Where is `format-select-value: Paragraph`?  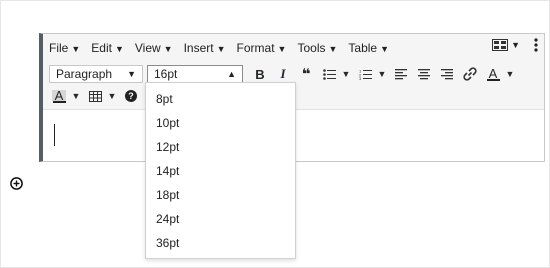 format-select-value: Paragraph is located at coordinates (84, 74).